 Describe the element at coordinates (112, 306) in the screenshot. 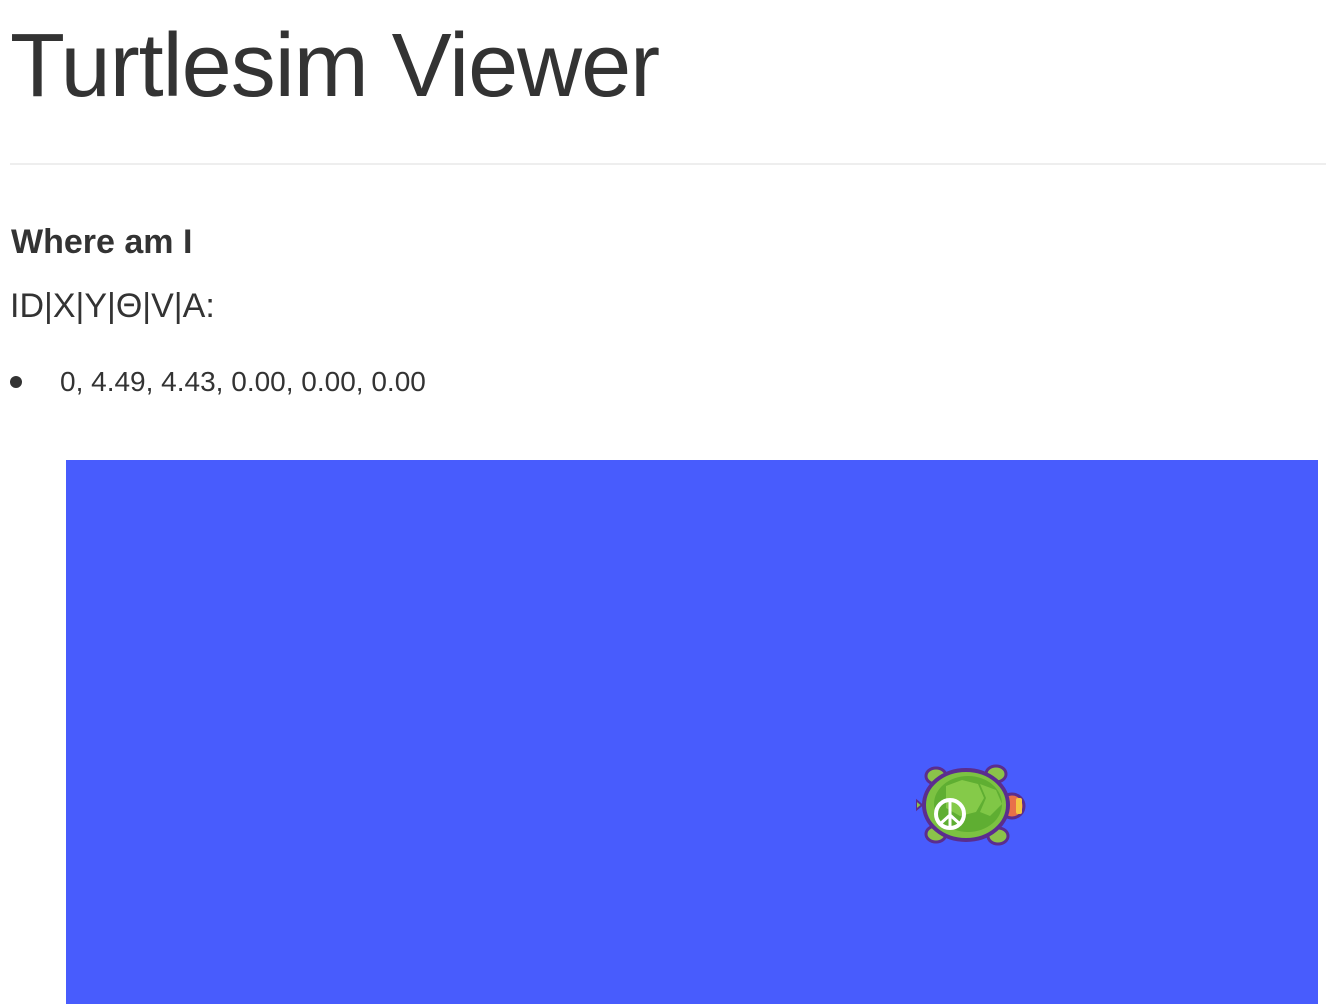

I see `pose-columns-label: ID|X|Y|Θ|V|A:` at that location.